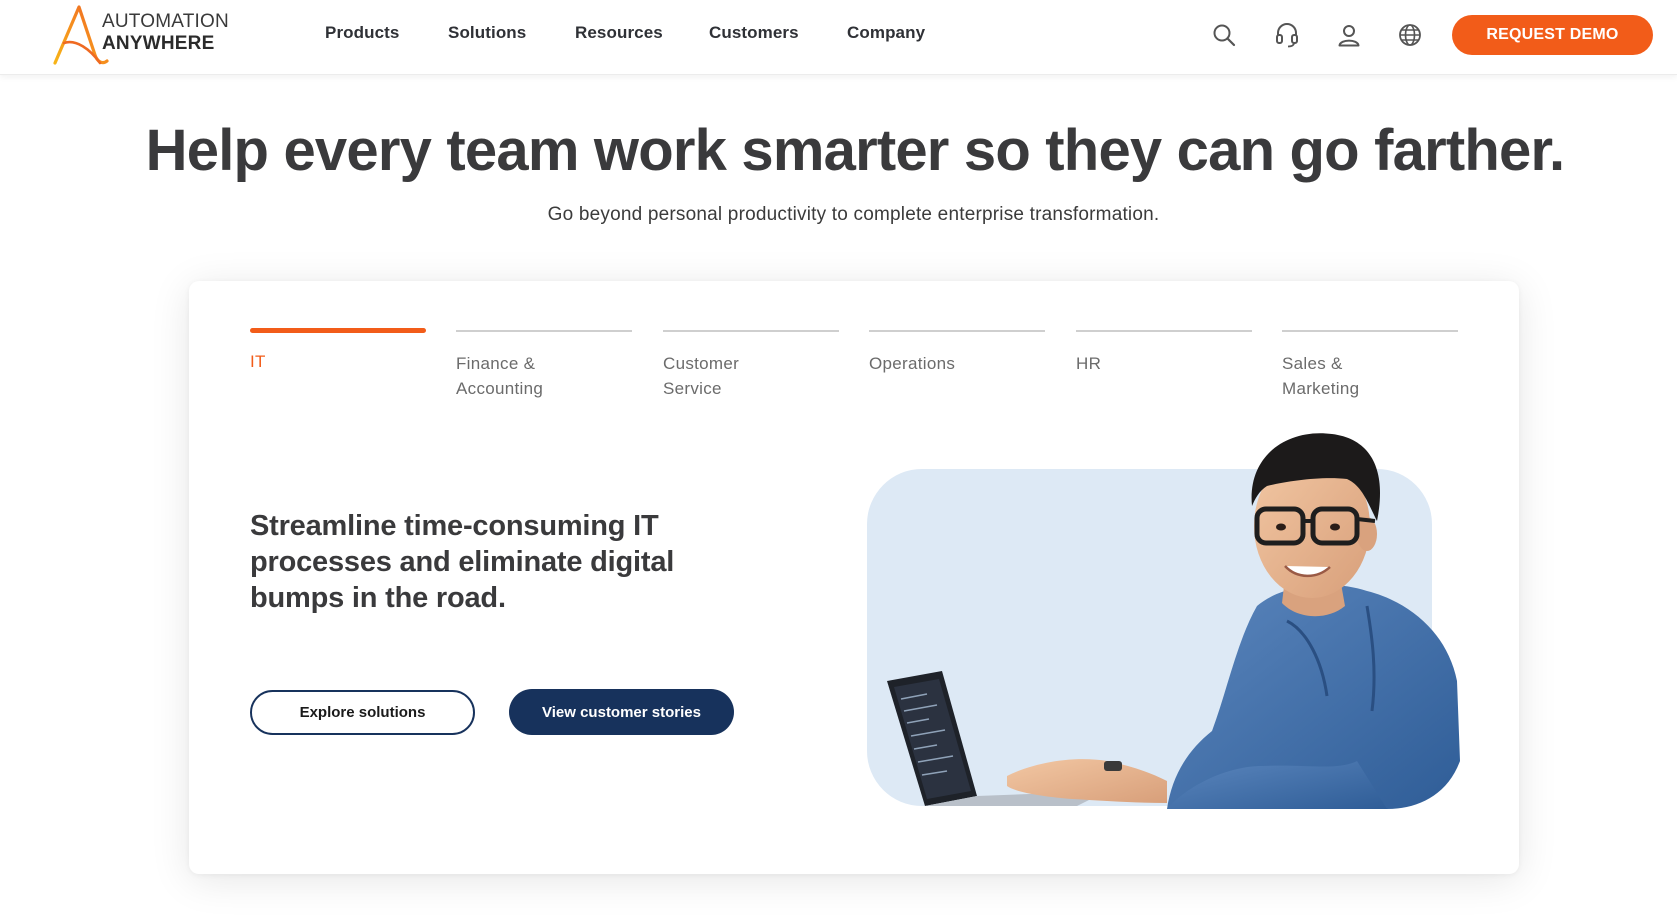 The image size is (1677, 916). I want to click on tab-it: IT, so click(338, 351).